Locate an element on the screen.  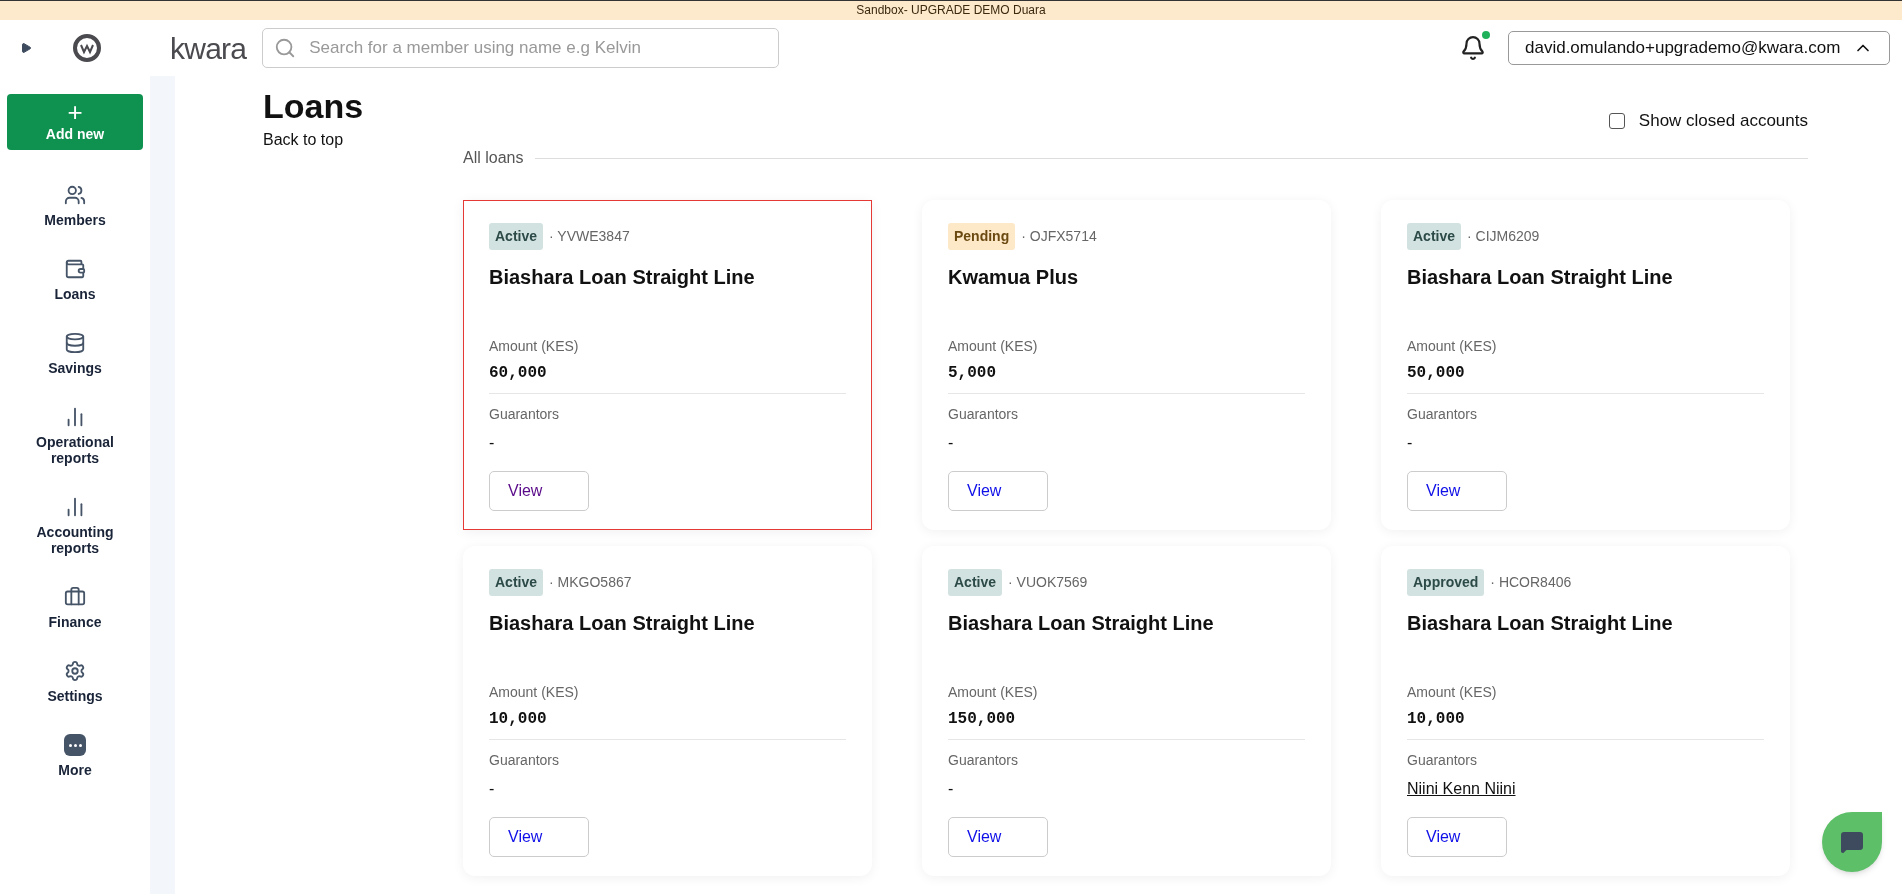
database-icon is located at coordinates (75, 343).